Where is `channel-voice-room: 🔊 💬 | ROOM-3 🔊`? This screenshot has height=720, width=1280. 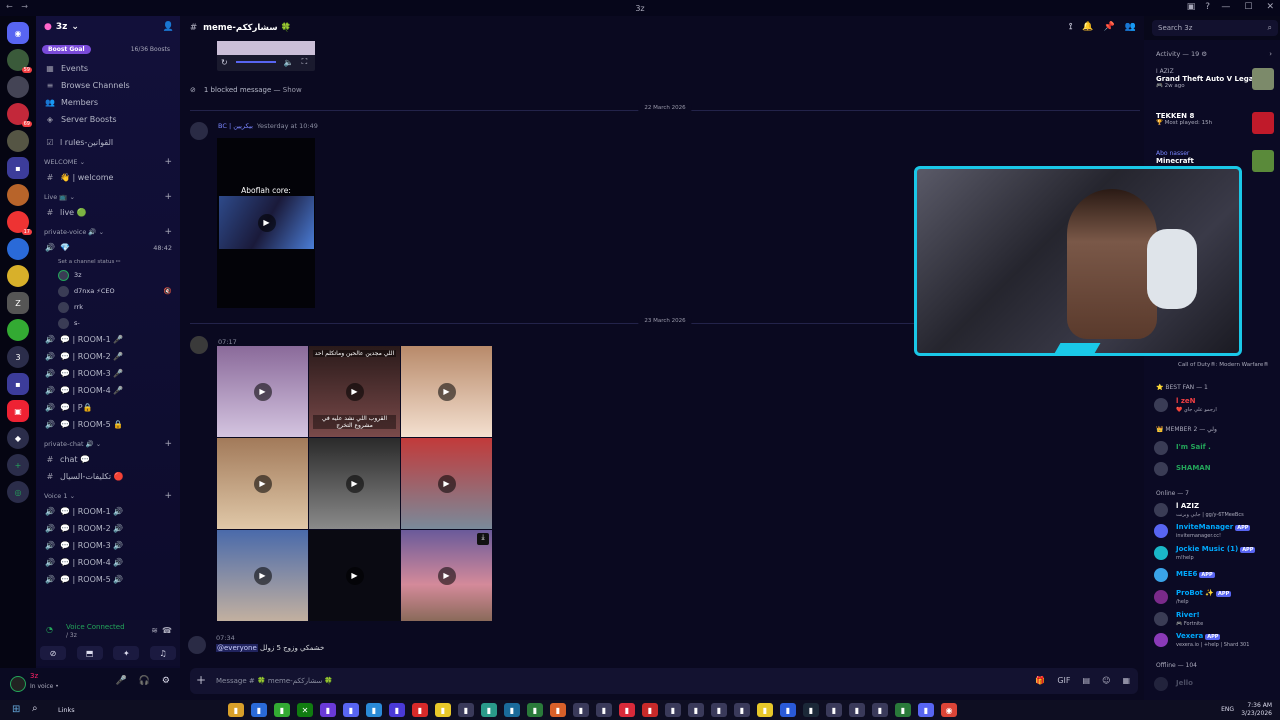 channel-voice-room: 🔊 💬 | ROOM-3 🔊 is located at coordinates (108, 545).